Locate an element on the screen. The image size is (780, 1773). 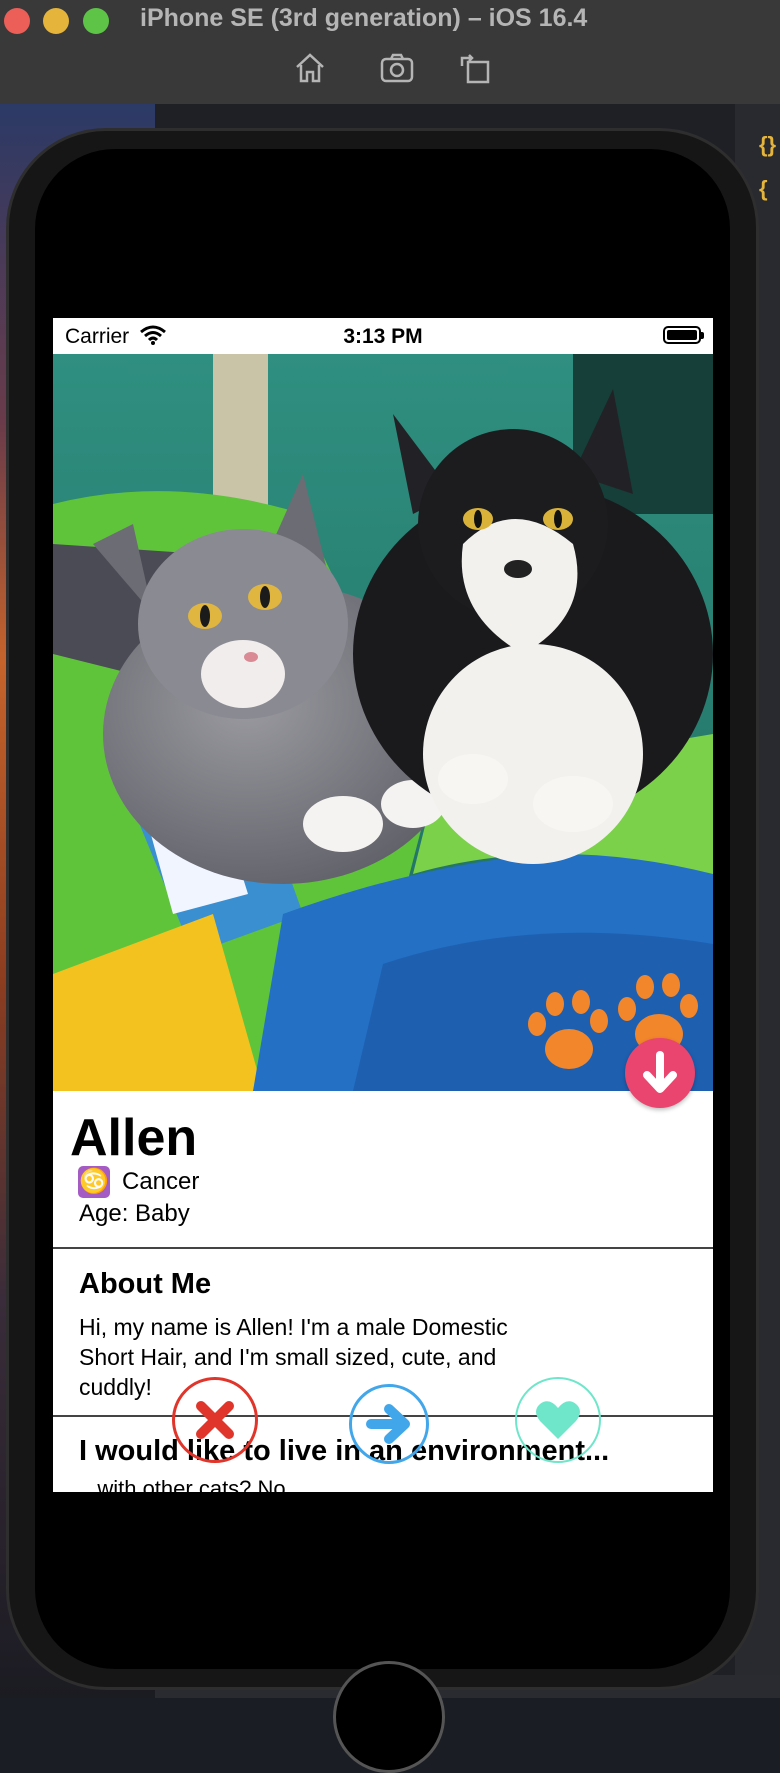
arrow-right-icon is located at coordinates (388, 1424).